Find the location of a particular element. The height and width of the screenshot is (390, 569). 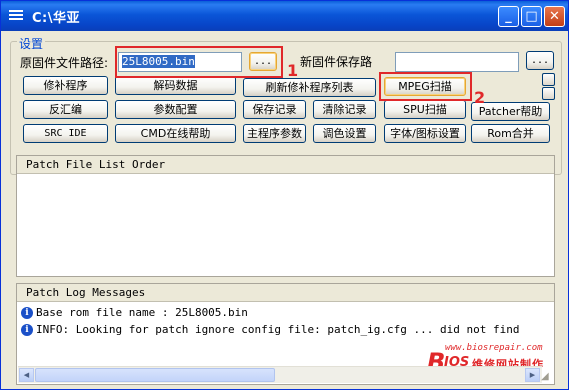

maximize-icon: □ is located at coordinates (531, 16).